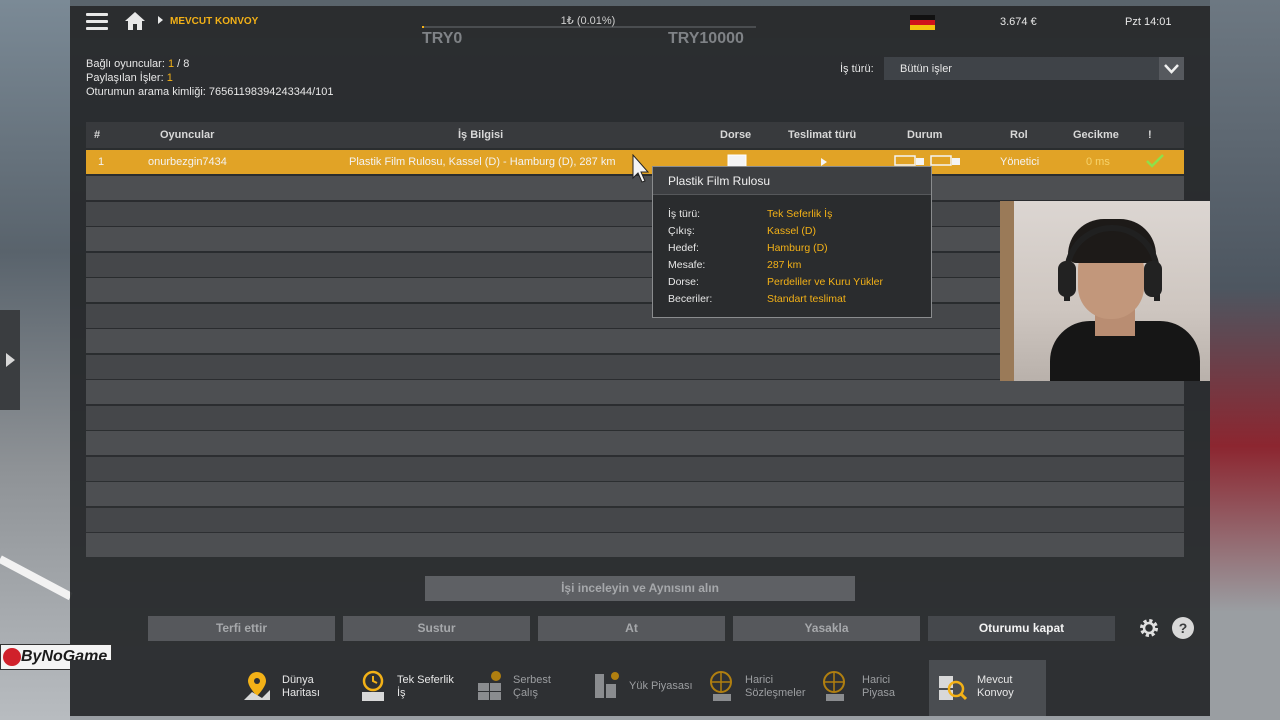  Describe the element at coordinates (1148, 22) in the screenshot. I see `game-clock: Pzt 14:01` at that location.